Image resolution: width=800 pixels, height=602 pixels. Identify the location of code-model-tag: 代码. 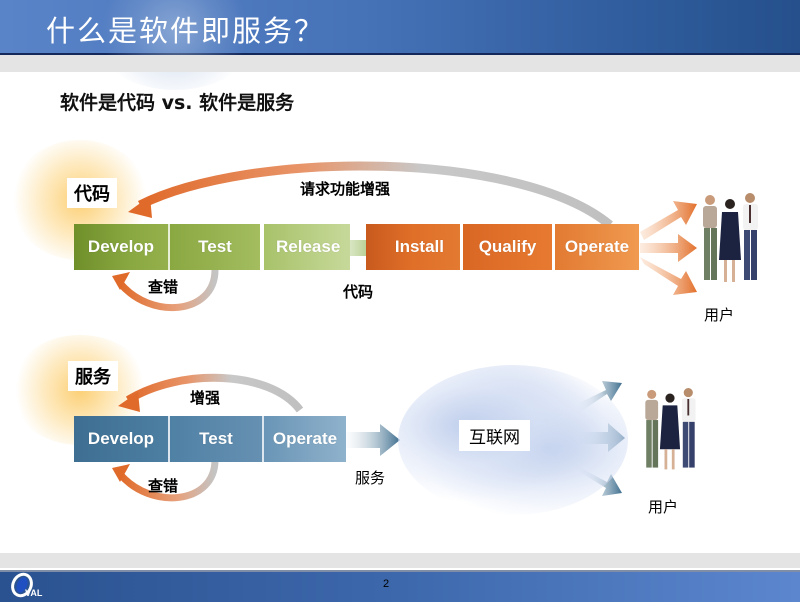
(92, 193).